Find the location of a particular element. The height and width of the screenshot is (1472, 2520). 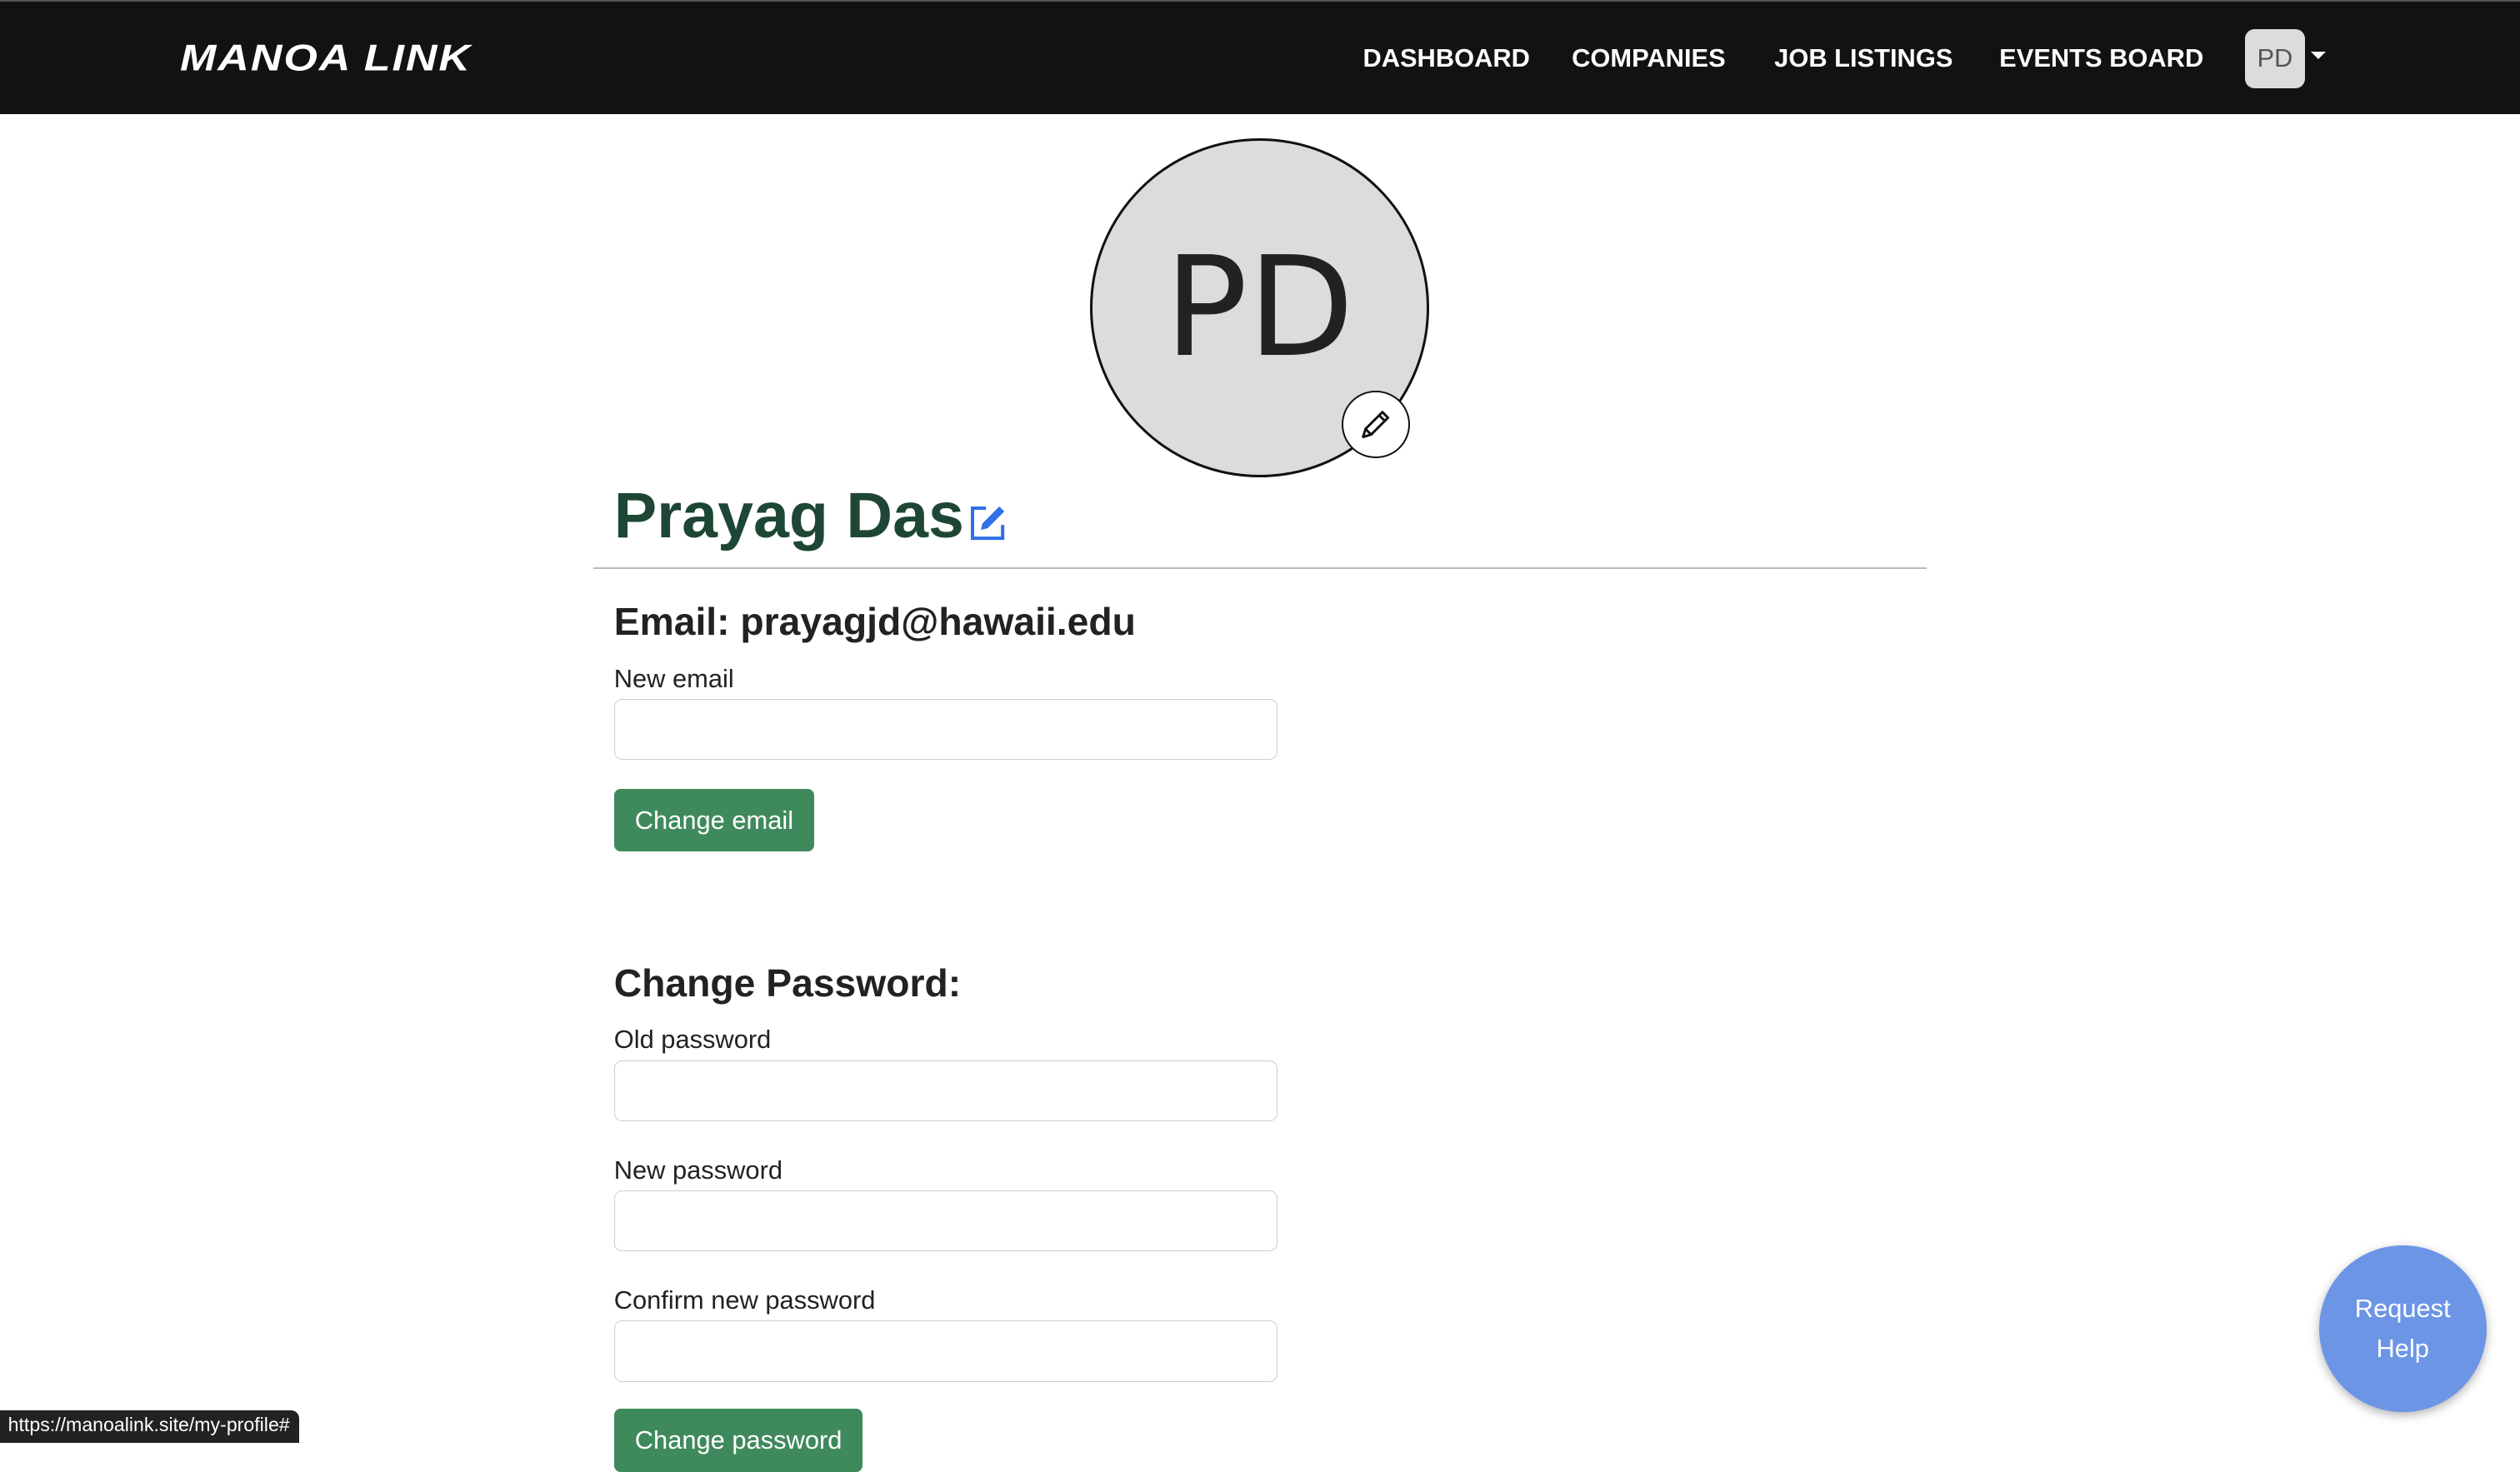

request-help-label: Request Help is located at coordinates (2402, 1328).